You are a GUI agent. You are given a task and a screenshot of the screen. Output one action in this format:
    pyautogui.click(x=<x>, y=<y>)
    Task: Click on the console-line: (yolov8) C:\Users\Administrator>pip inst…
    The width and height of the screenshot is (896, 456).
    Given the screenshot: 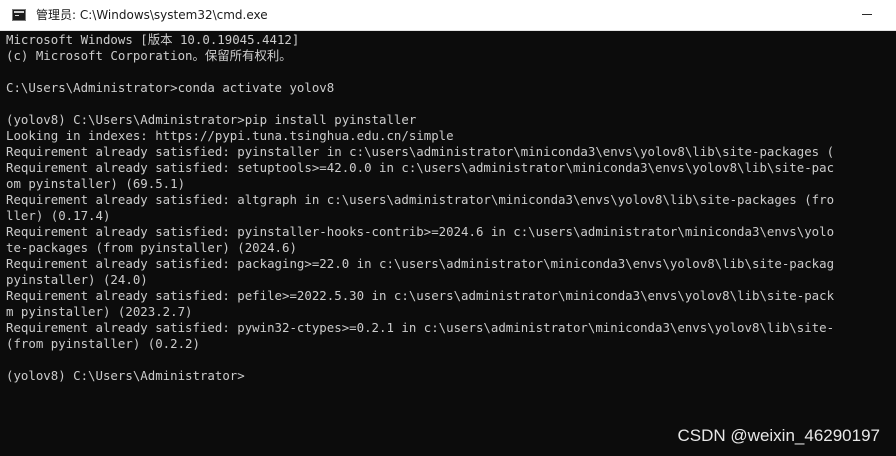 What is the action you would take?
    pyautogui.click(x=211, y=119)
    